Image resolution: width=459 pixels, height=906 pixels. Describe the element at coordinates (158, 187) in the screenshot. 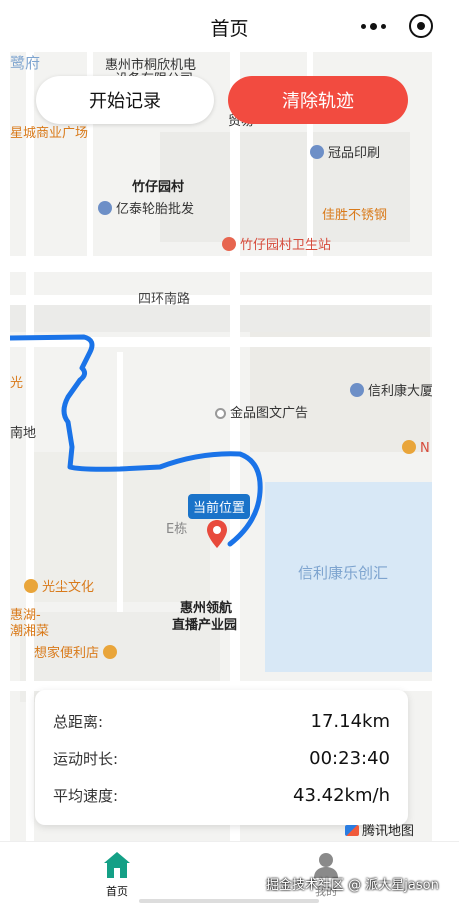

I see `map-label: 竹仔园村` at that location.